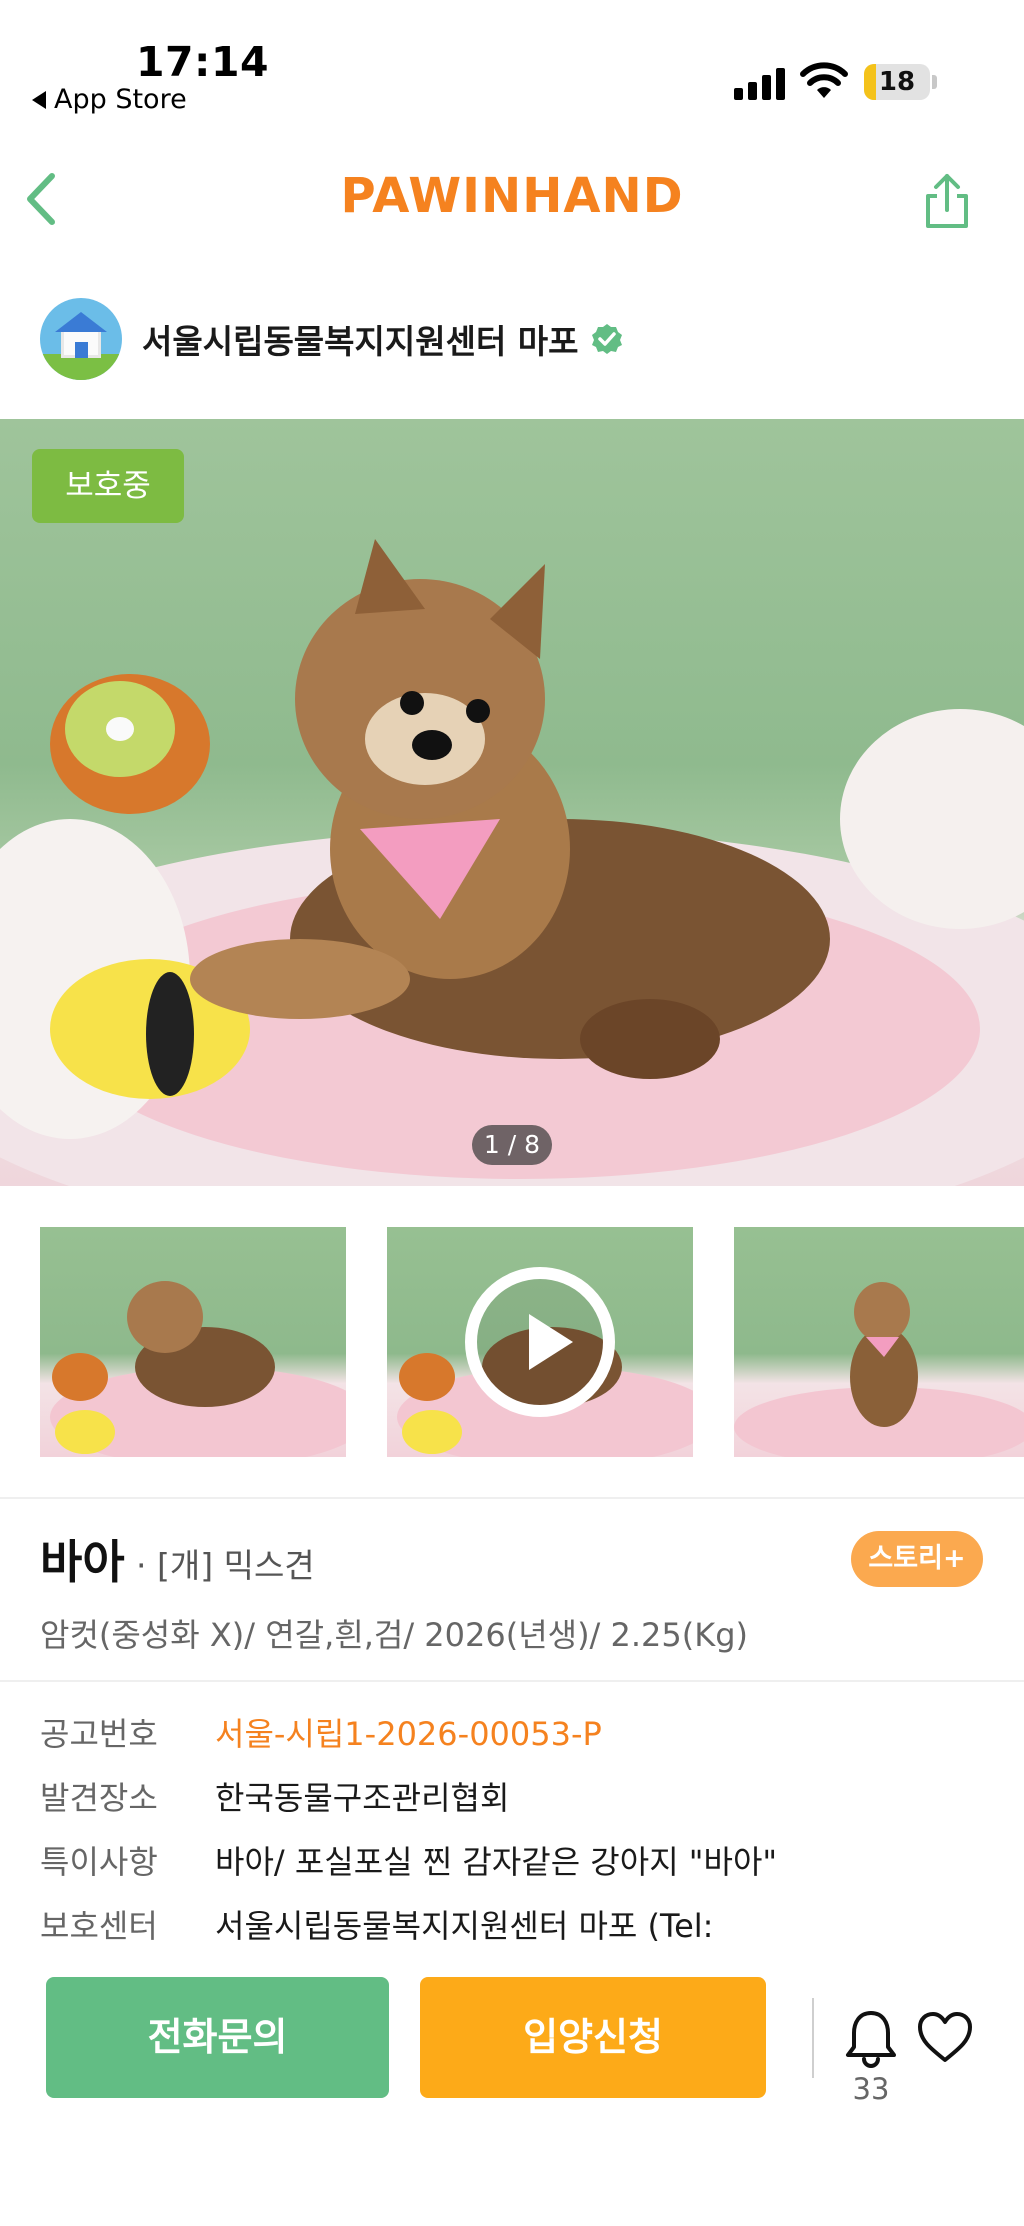 The height and width of the screenshot is (2226, 1024). Describe the element at coordinates (362, 1798) in the screenshot. I see `found-place-value: 한국동물구조관리협회` at that location.